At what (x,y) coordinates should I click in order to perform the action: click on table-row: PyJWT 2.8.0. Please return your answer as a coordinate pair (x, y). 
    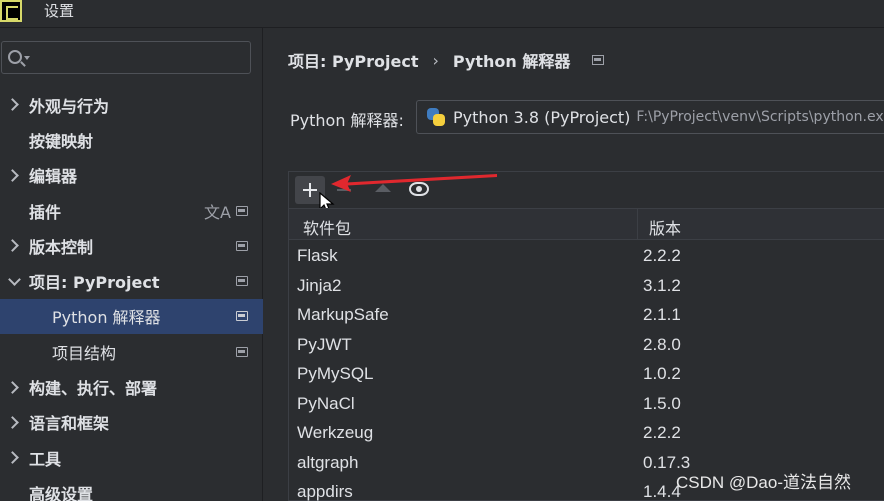
    Looking at the image, I should click on (586, 346).